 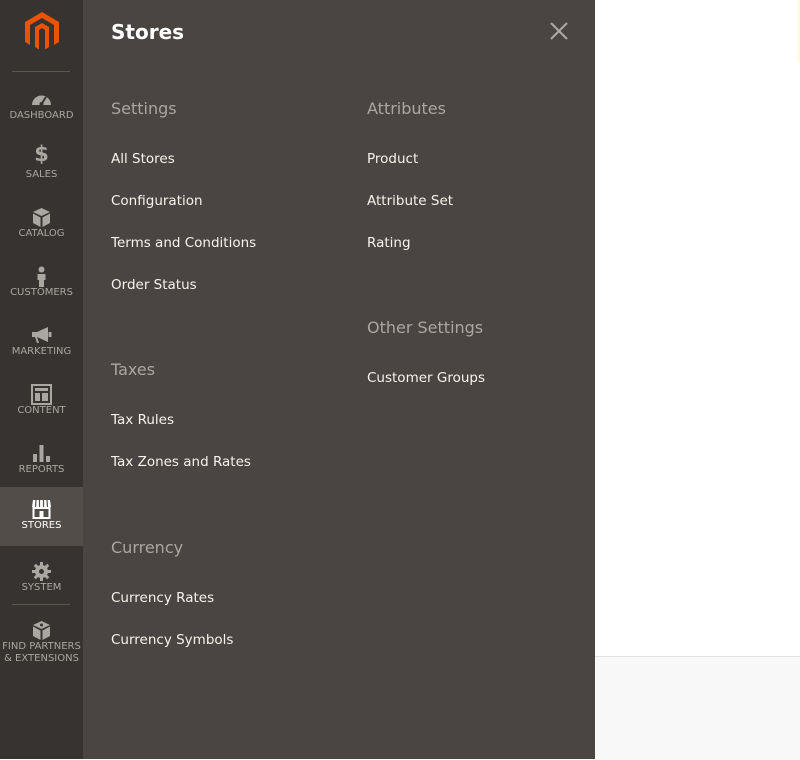 What do you see at coordinates (41, 115) in the screenshot?
I see `nav-item-label: DASHBOARD` at bounding box center [41, 115].